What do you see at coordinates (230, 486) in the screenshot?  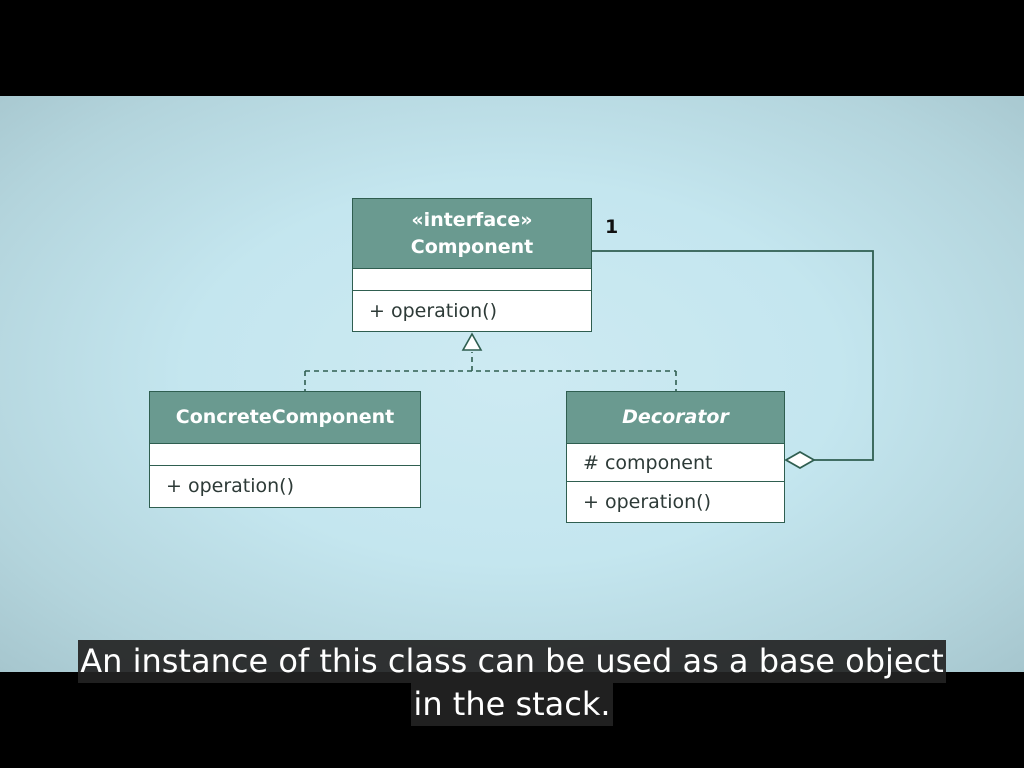 I see `concrete-component-operation: + operation()` at bounding box center [230, 486].